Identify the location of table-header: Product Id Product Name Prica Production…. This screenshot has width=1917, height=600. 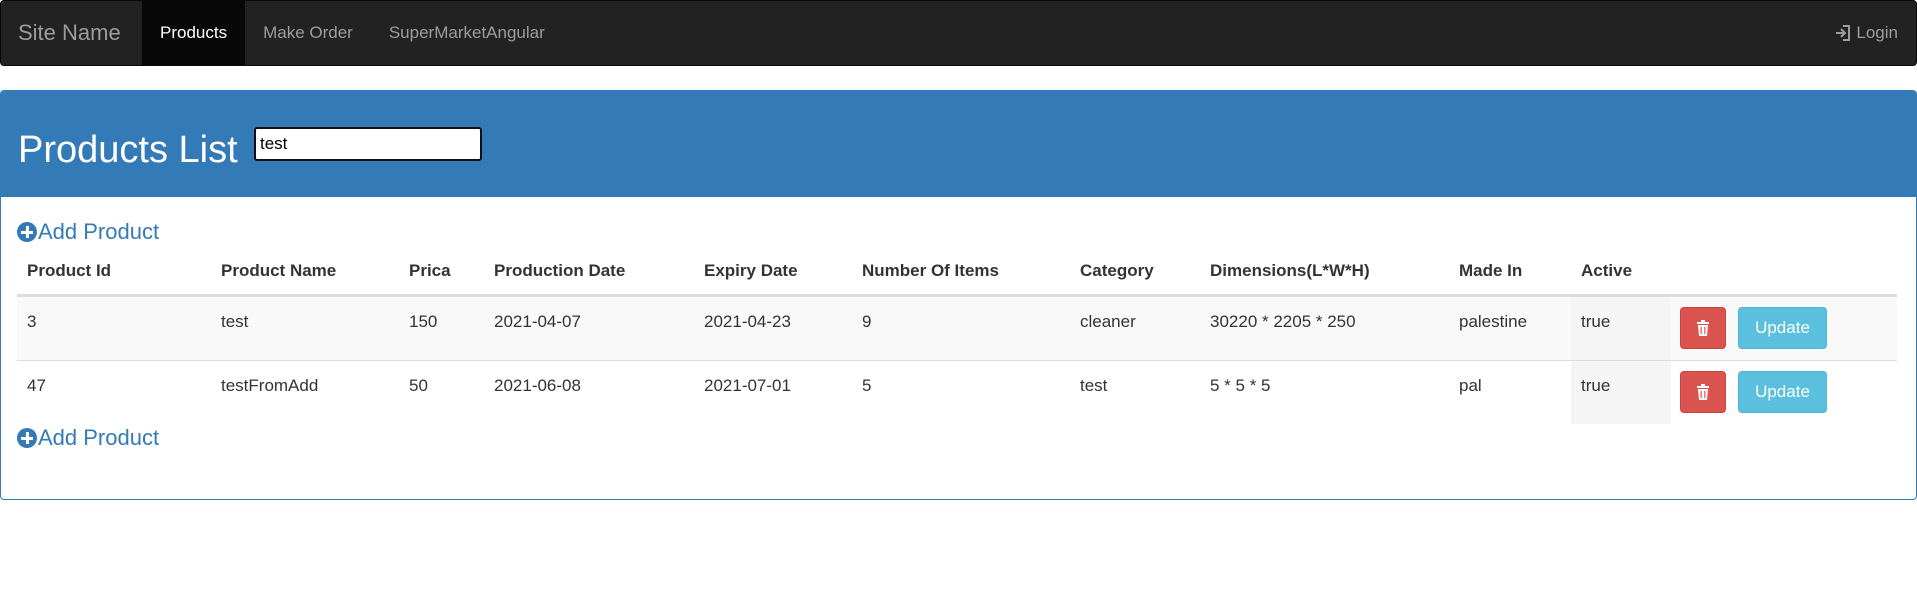
(957, 268).